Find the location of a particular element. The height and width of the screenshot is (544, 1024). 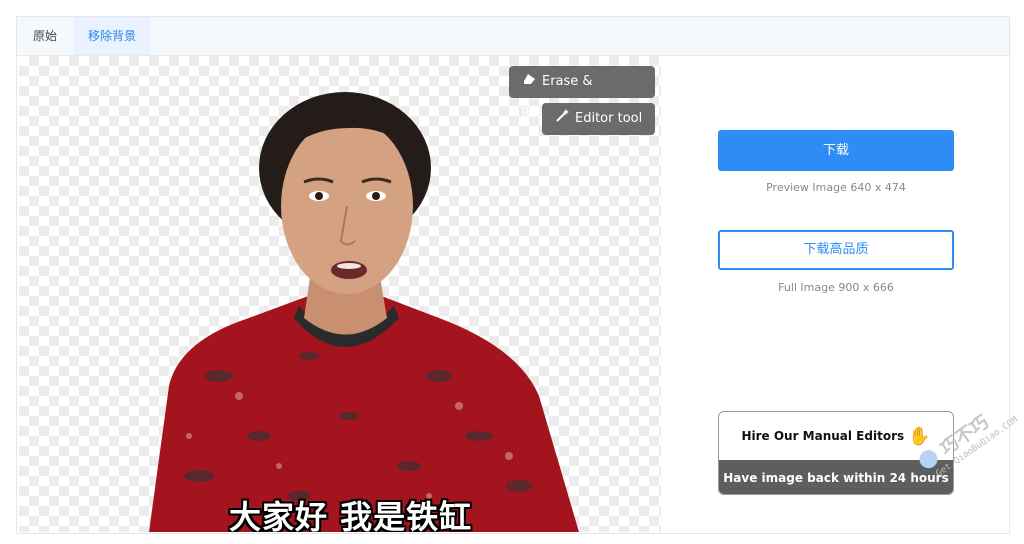

editor-tool-button: Editor tool is located at coordinates (598, 119).